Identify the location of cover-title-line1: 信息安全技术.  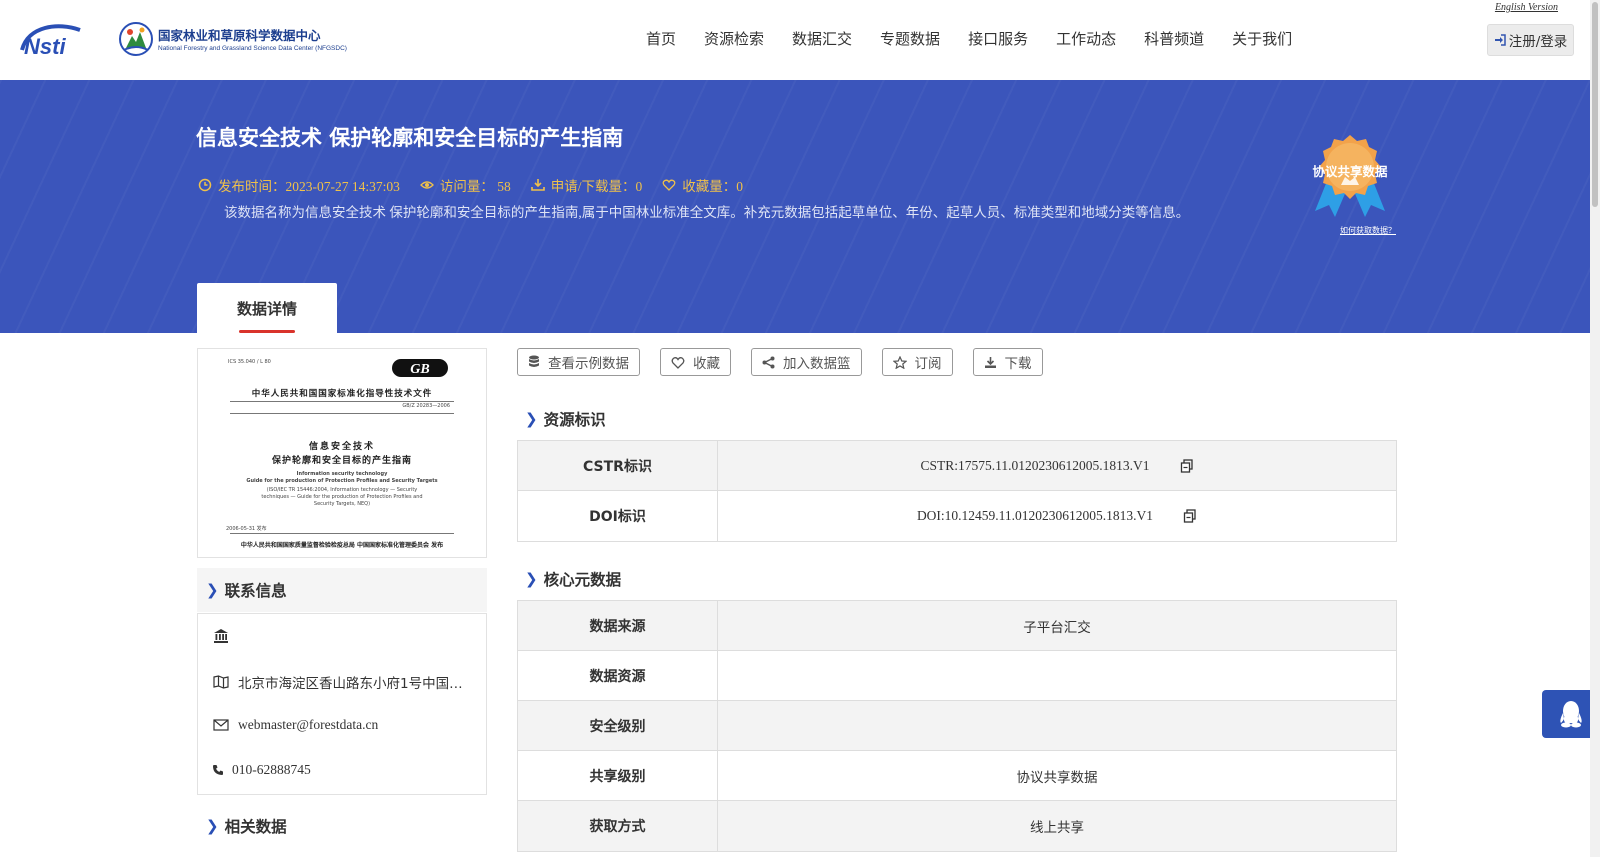
(341, 447).